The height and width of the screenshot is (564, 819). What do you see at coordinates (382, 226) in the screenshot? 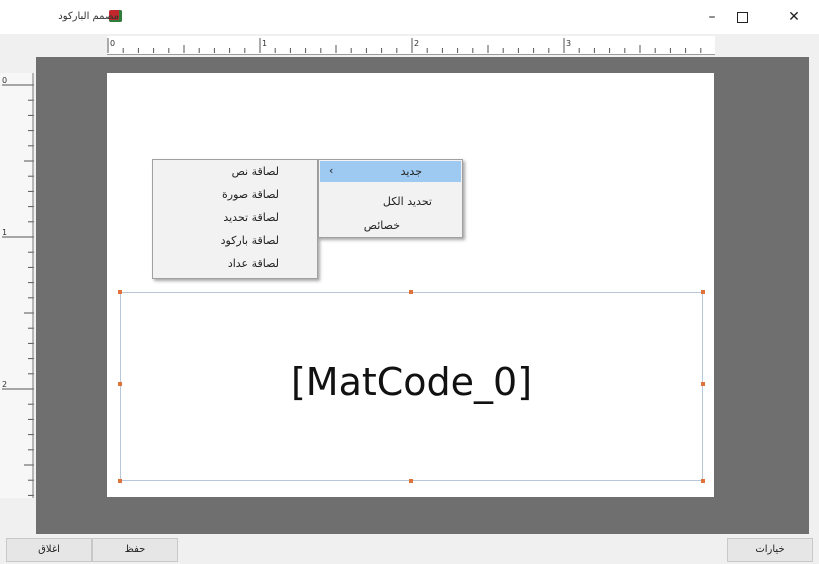
I see `menu-item-properties: خصائص` at bounding box center [382, 226].